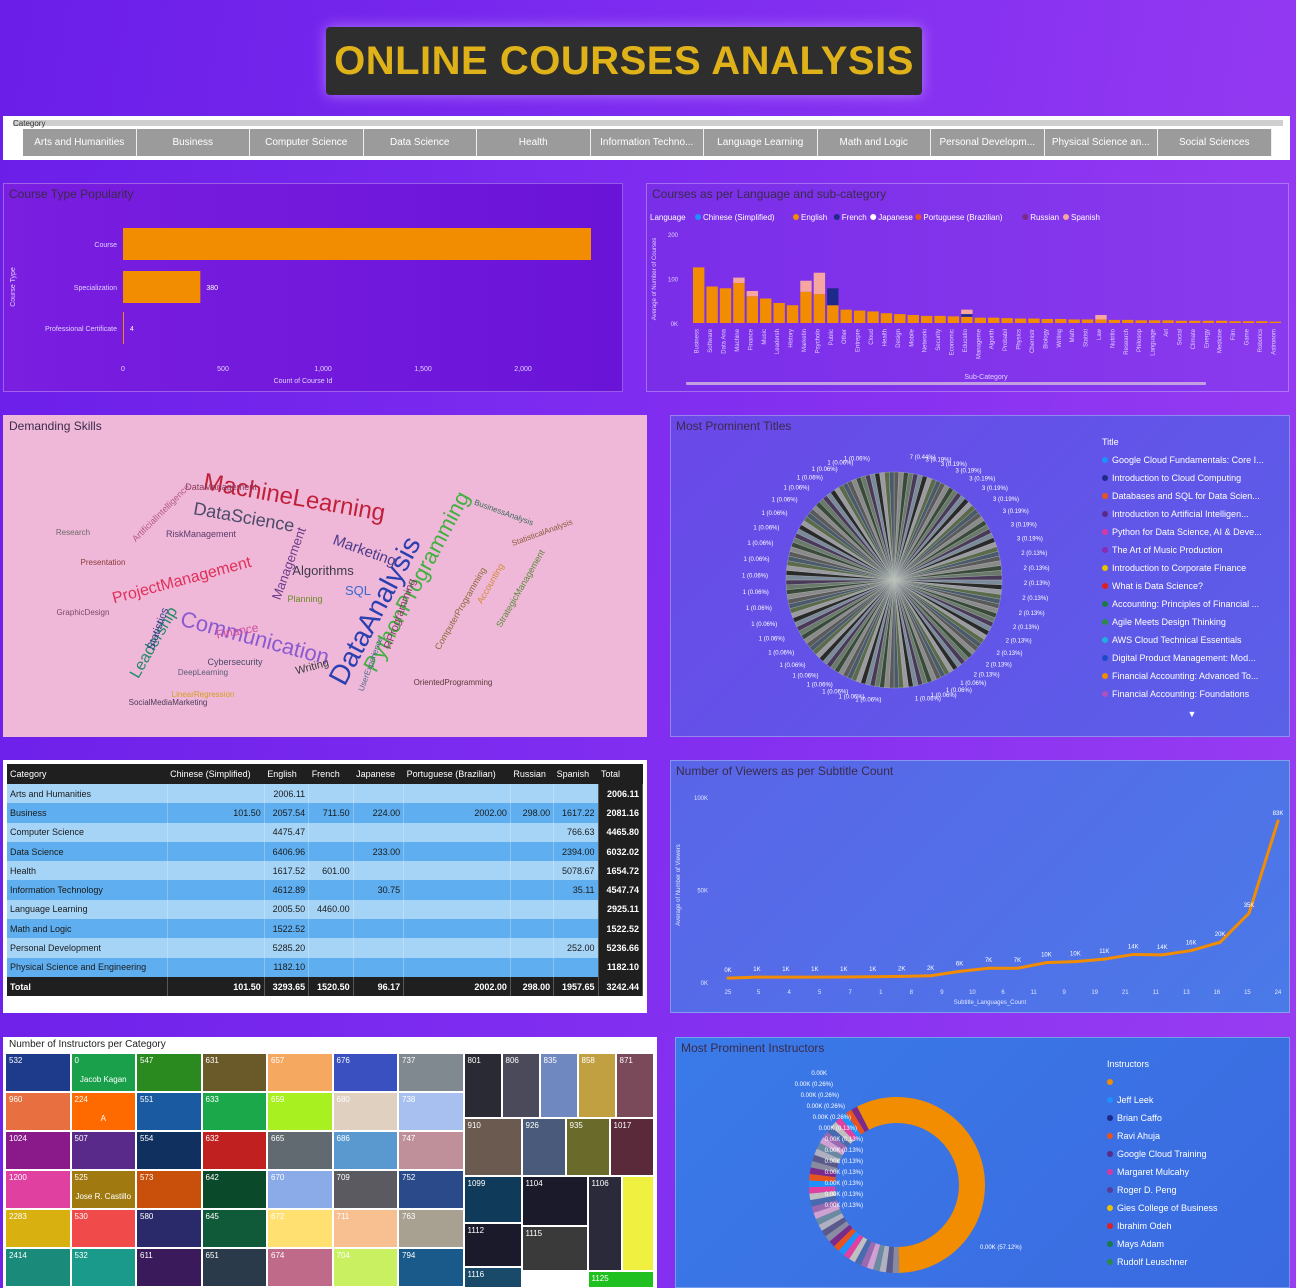 This screenshot has width=1296, height=1288. Describe the element at coordinates (38, 1189) in the screenshot. I see `treemap-cell: 1200` at that location.